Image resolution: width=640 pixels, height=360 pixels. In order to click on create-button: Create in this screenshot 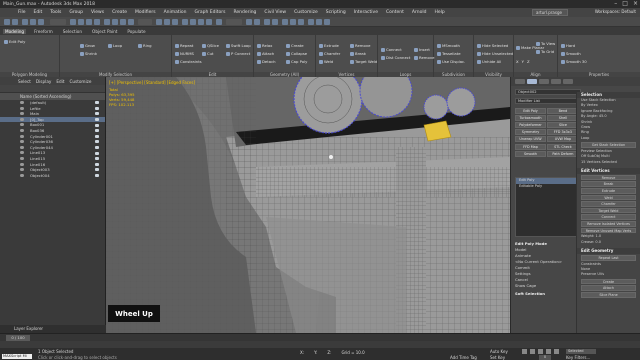, I will do `click(295, 45)`.